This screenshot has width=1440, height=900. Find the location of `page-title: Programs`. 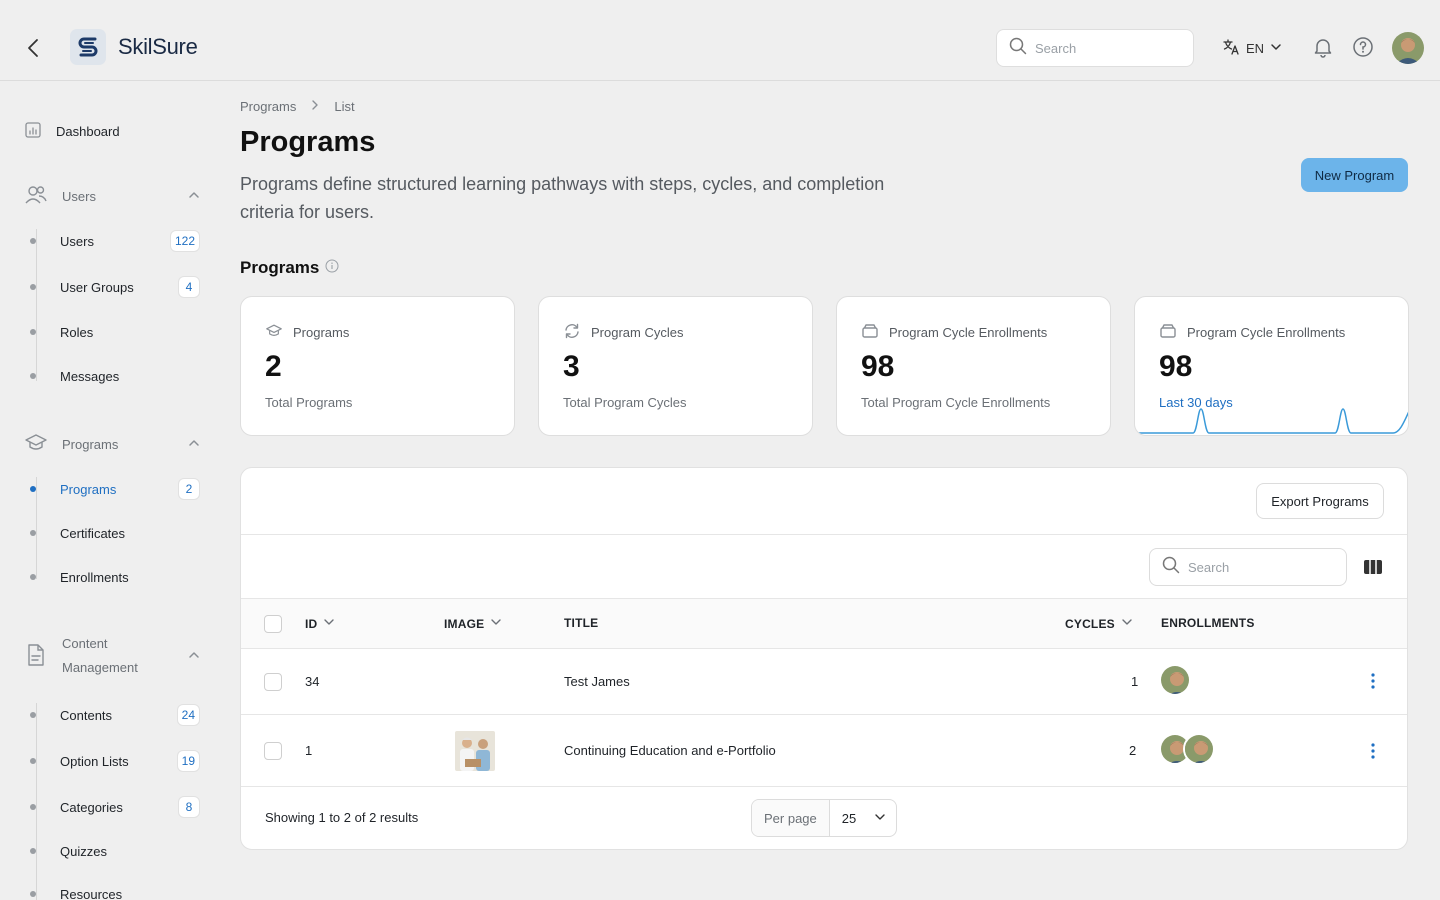

page-title: Programs is located at coordinates (308, 142).